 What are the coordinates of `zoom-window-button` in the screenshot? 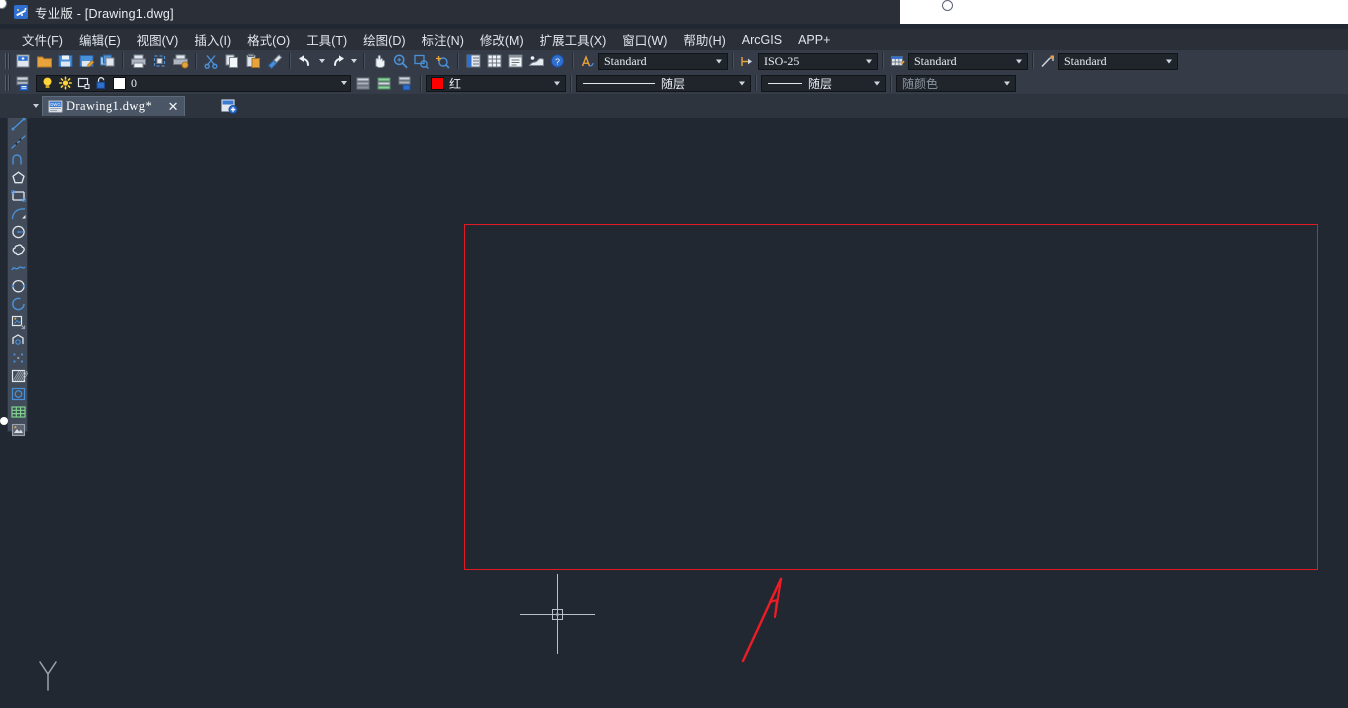 It's located at (421, 61).